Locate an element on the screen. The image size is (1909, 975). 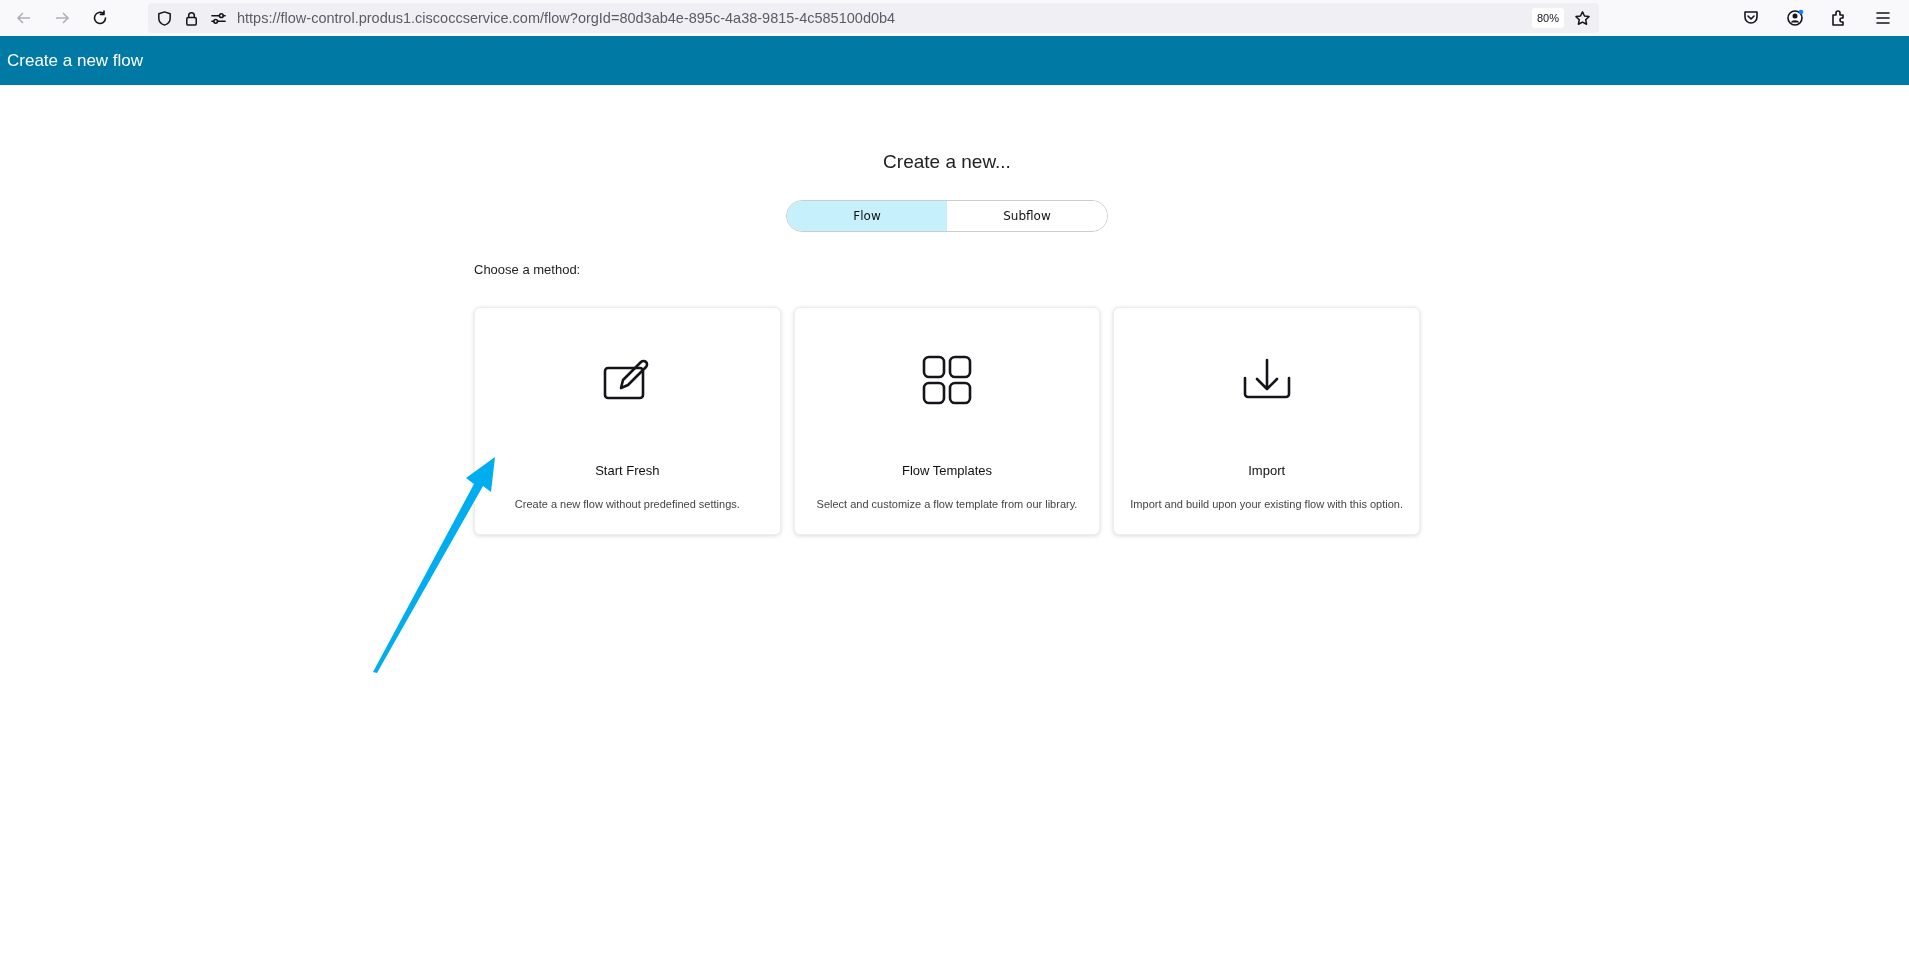
zoom-level: 80% is located at coordinates (1547, 18).